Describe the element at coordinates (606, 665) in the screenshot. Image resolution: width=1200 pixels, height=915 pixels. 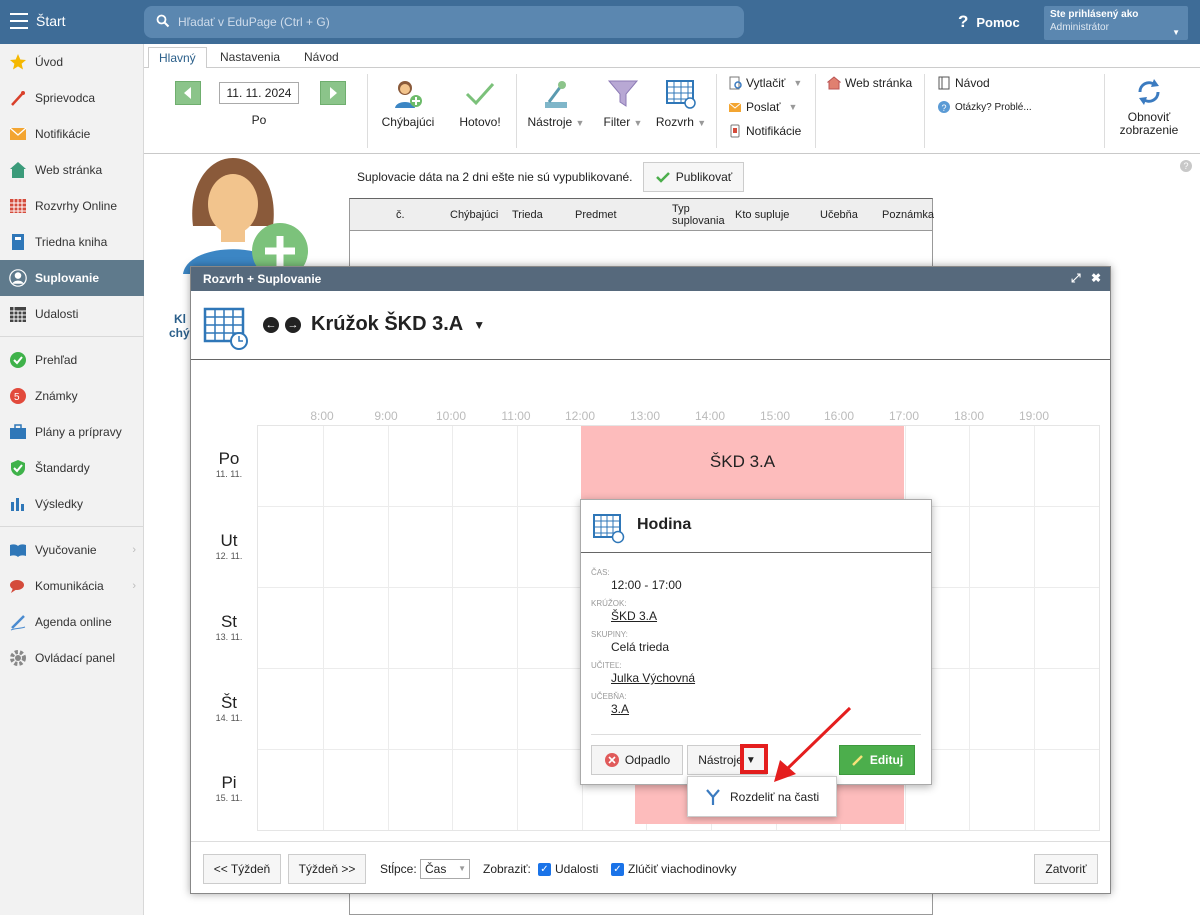
I see `teacher-label: Učiteľ:` at that location.